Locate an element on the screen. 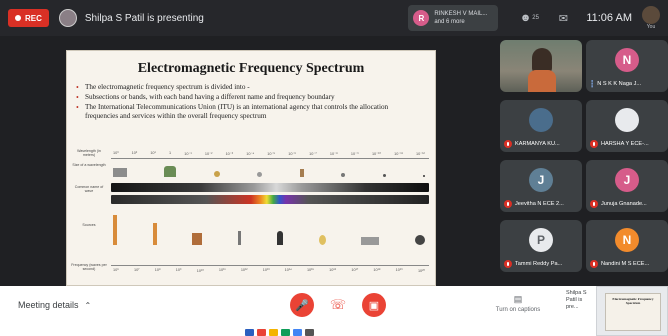  row-label-size: Size of a wavelength is located at coordinates (89, 165).